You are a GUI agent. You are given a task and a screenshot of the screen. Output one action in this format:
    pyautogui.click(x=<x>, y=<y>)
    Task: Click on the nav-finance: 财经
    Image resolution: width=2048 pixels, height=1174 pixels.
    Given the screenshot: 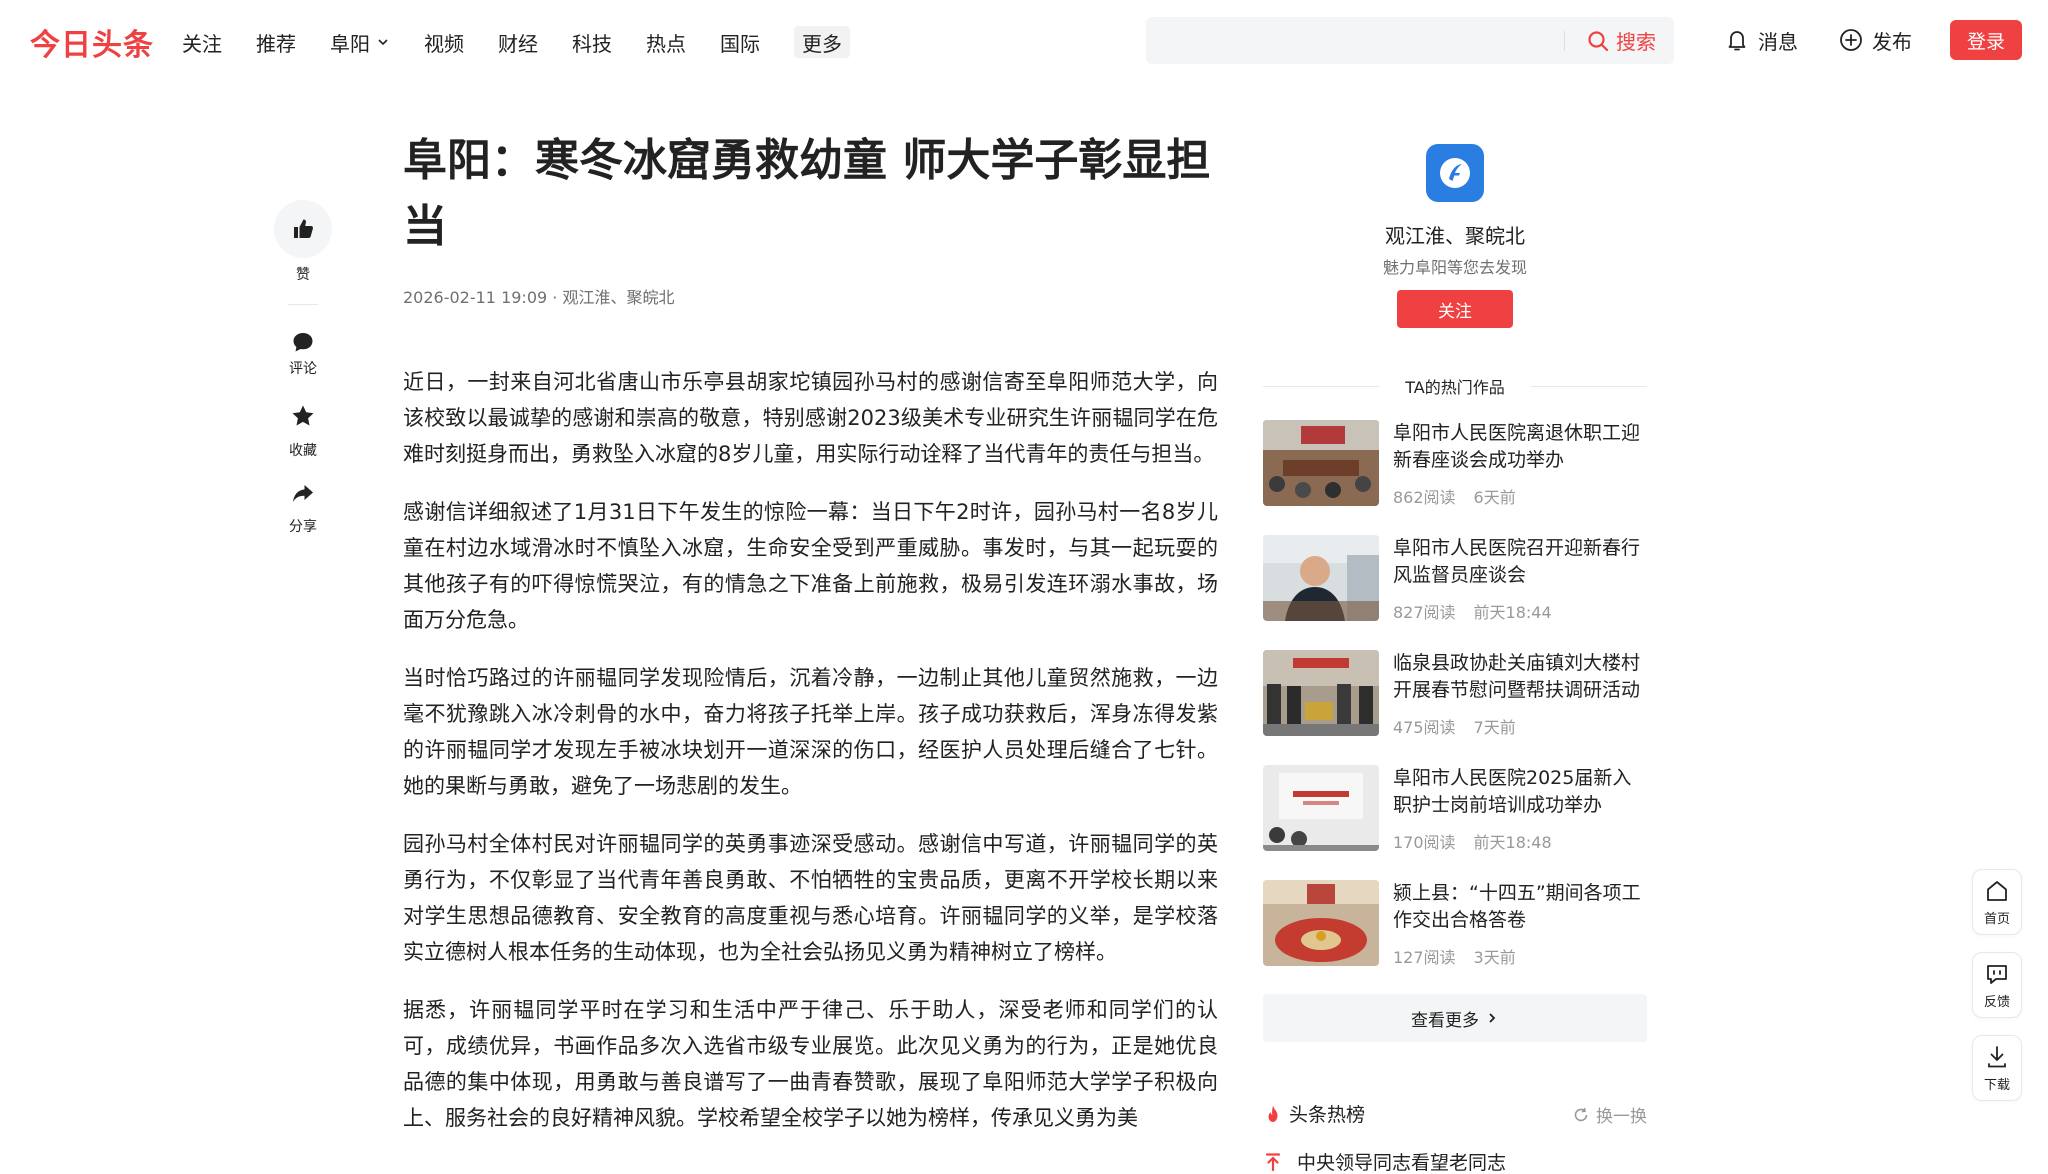 What is the action you would take?
    pyautogui.click(x=518, y=42)
    